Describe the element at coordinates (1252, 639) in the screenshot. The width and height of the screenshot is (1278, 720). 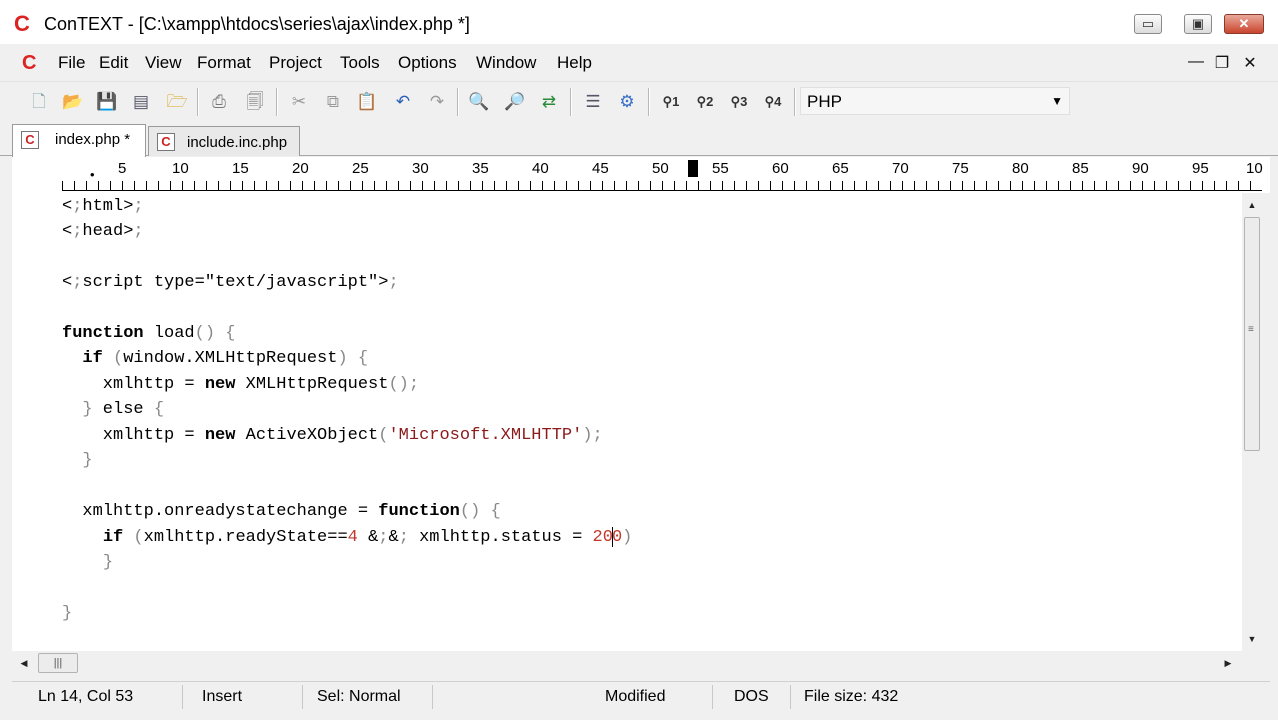
I see `scroll-down-icon: ▼` at that location.